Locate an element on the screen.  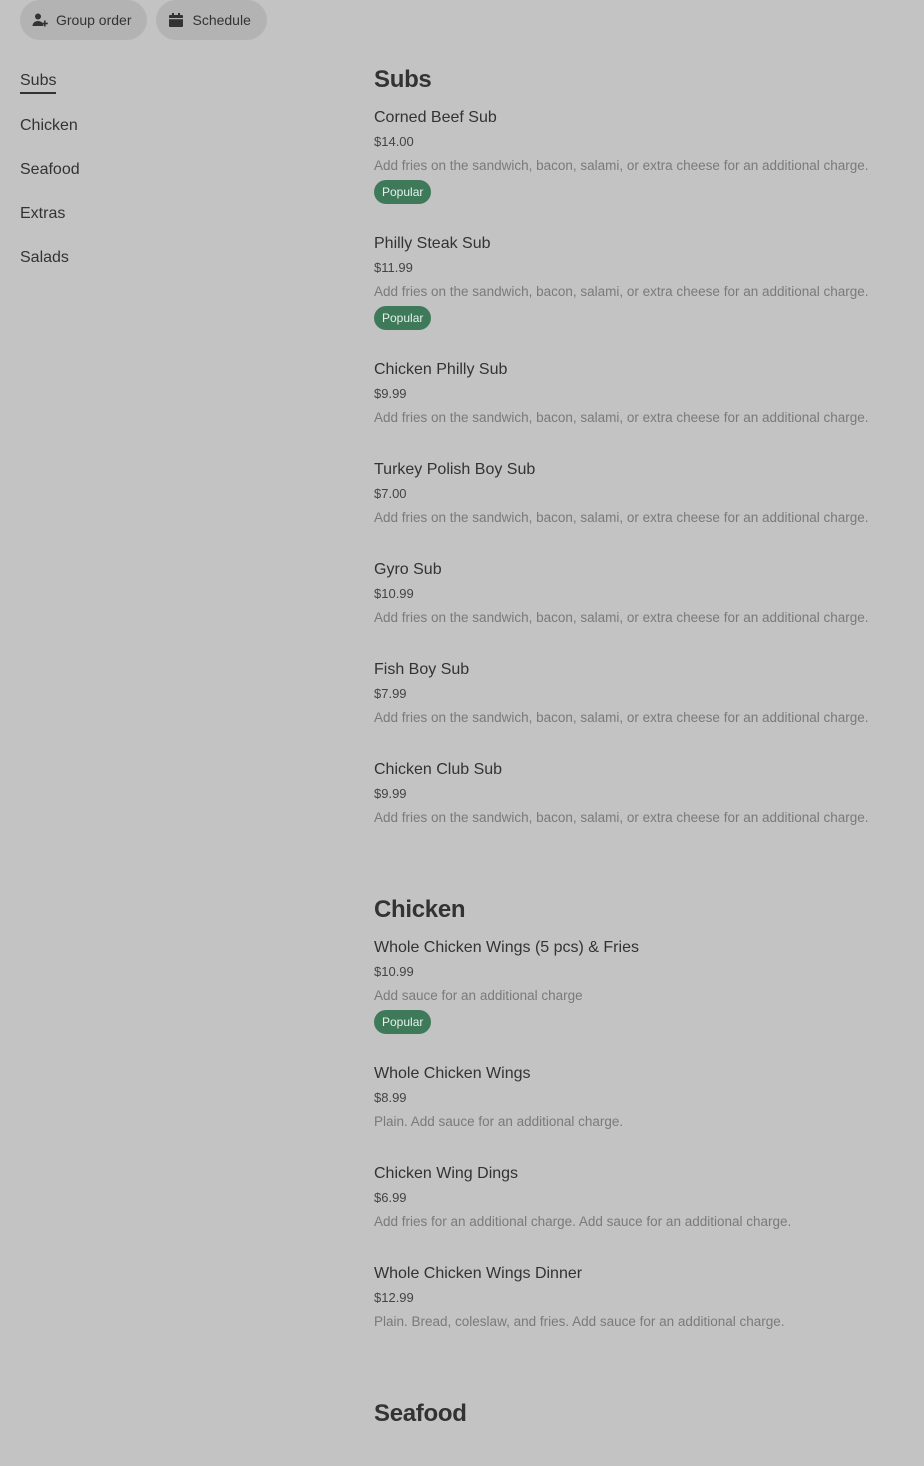
schedule-button: Schedule is located at coordinates (211, 20).